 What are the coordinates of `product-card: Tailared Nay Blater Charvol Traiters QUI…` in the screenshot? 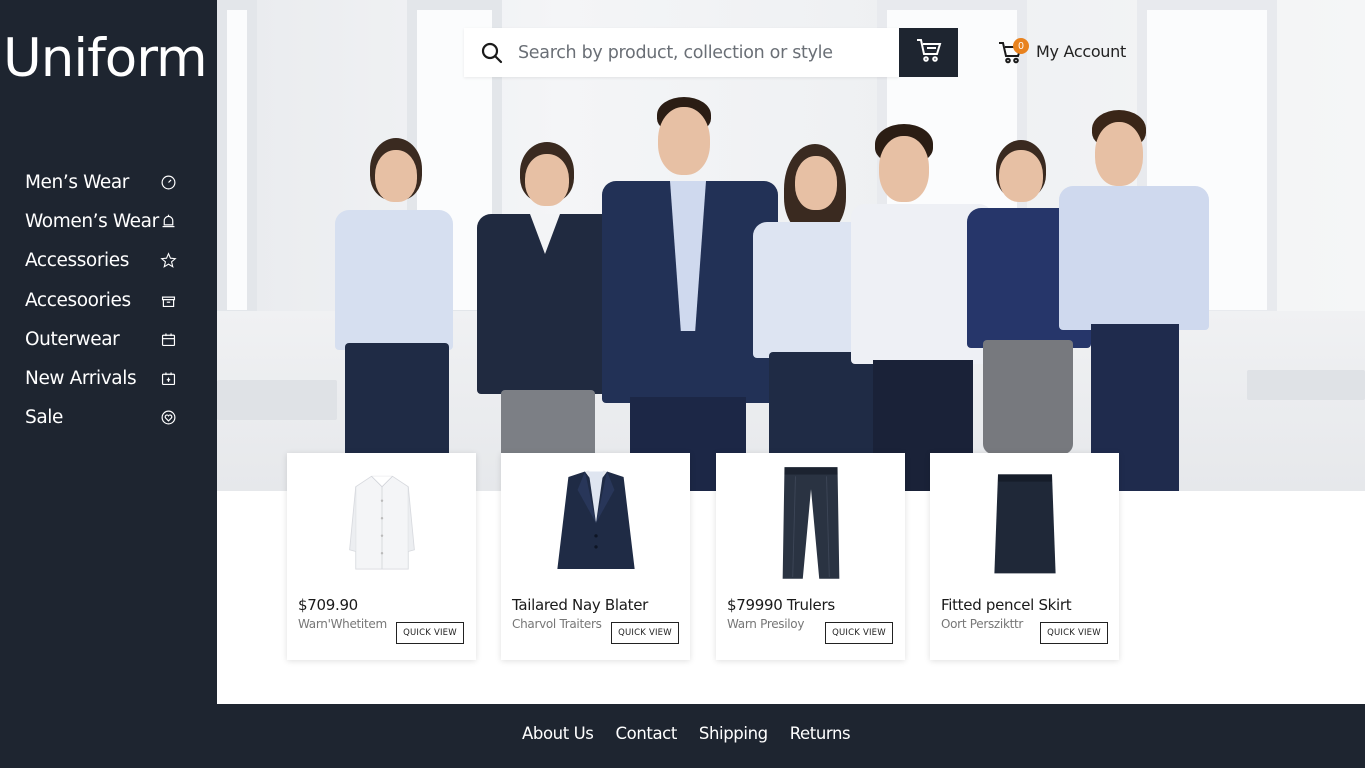 It's located at (595, 556).